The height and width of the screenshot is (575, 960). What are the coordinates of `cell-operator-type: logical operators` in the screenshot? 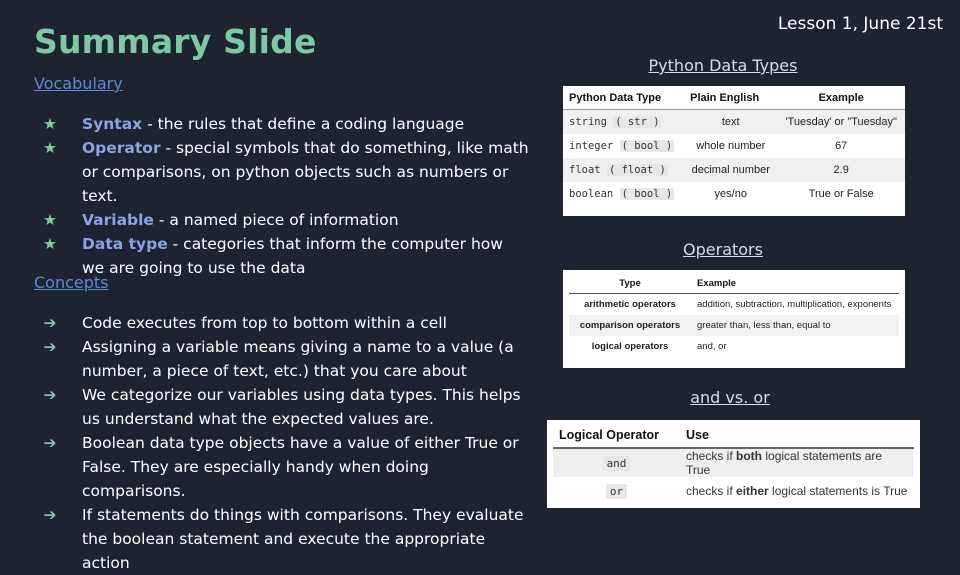 It's located at (630, 346).